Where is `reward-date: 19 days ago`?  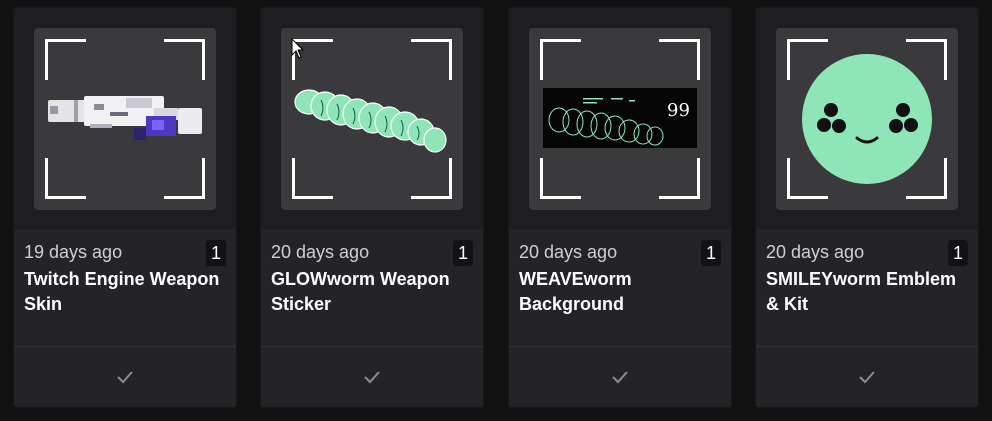 reward-date: 19 days ago is located at coordinates (73, 252).